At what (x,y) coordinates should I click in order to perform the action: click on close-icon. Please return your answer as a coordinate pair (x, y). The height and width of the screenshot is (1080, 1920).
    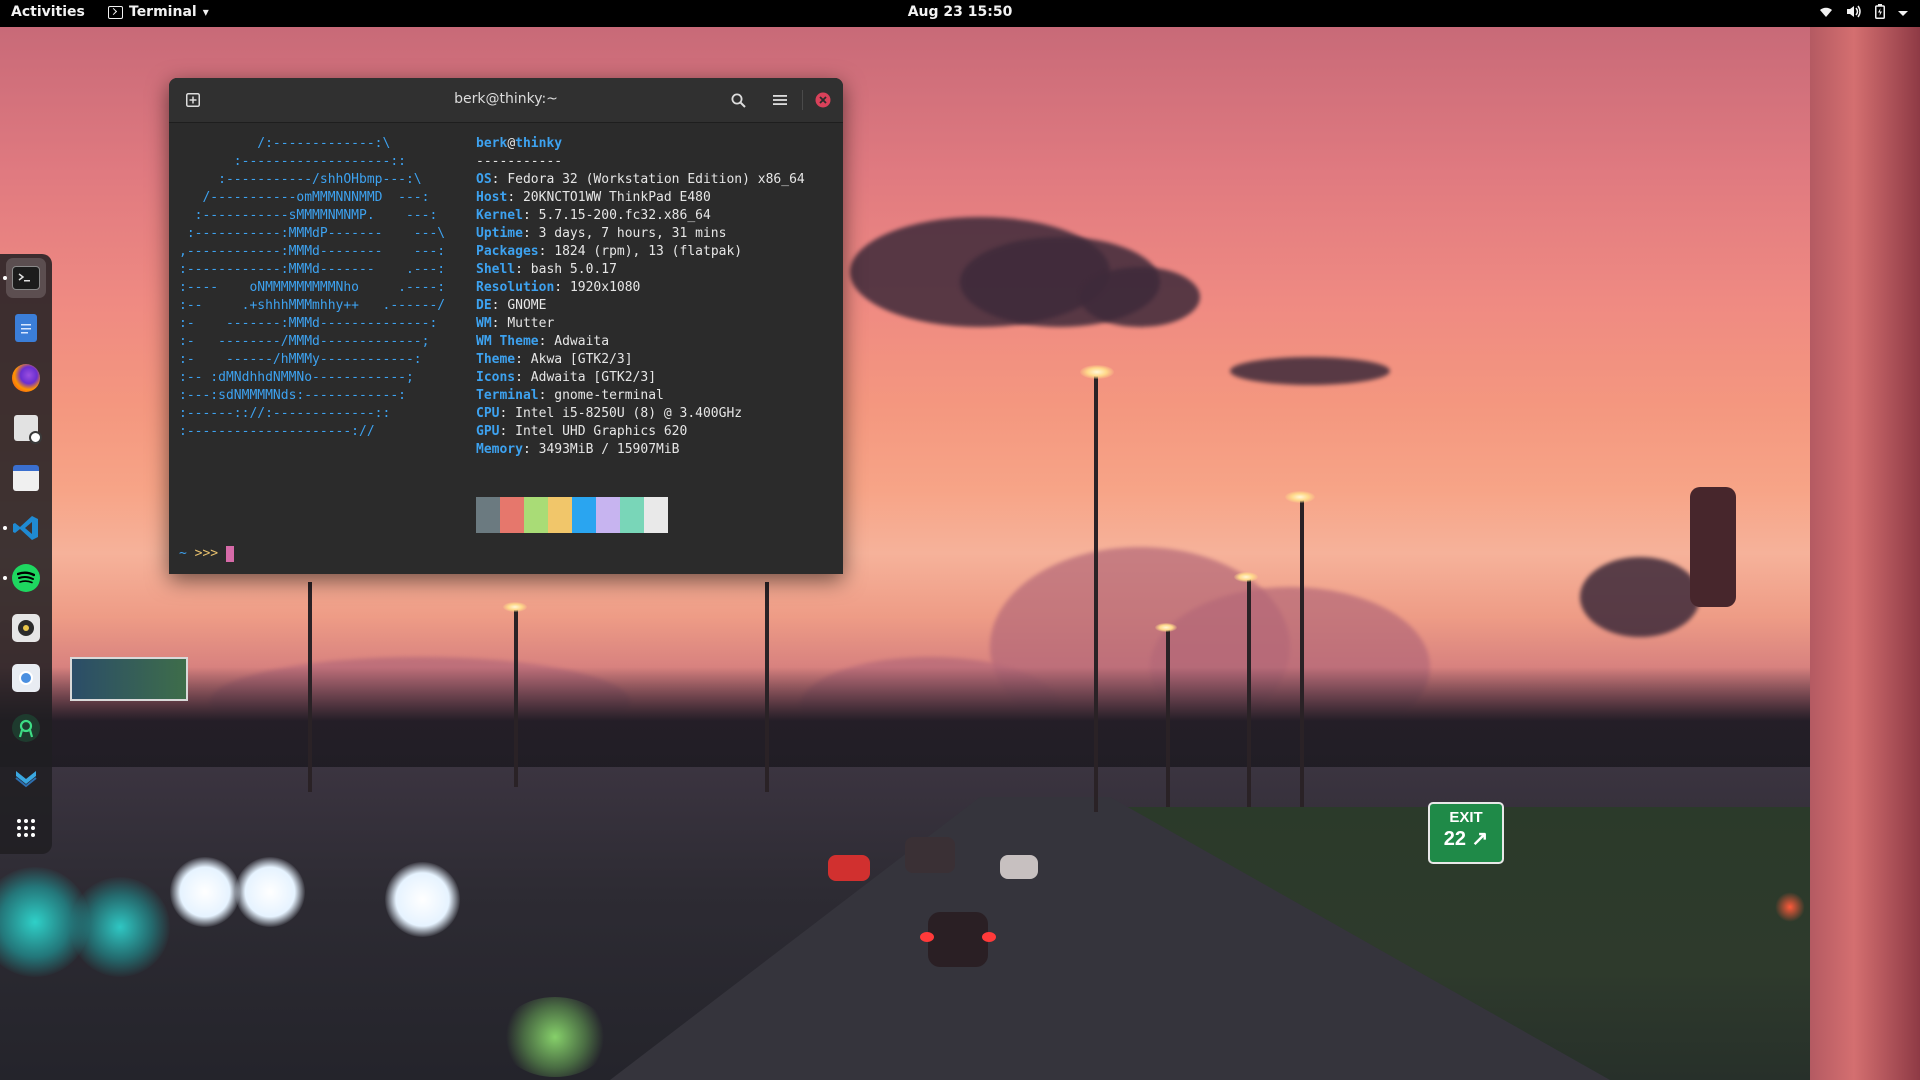
    Looking at the image, I should click on (823, 100).